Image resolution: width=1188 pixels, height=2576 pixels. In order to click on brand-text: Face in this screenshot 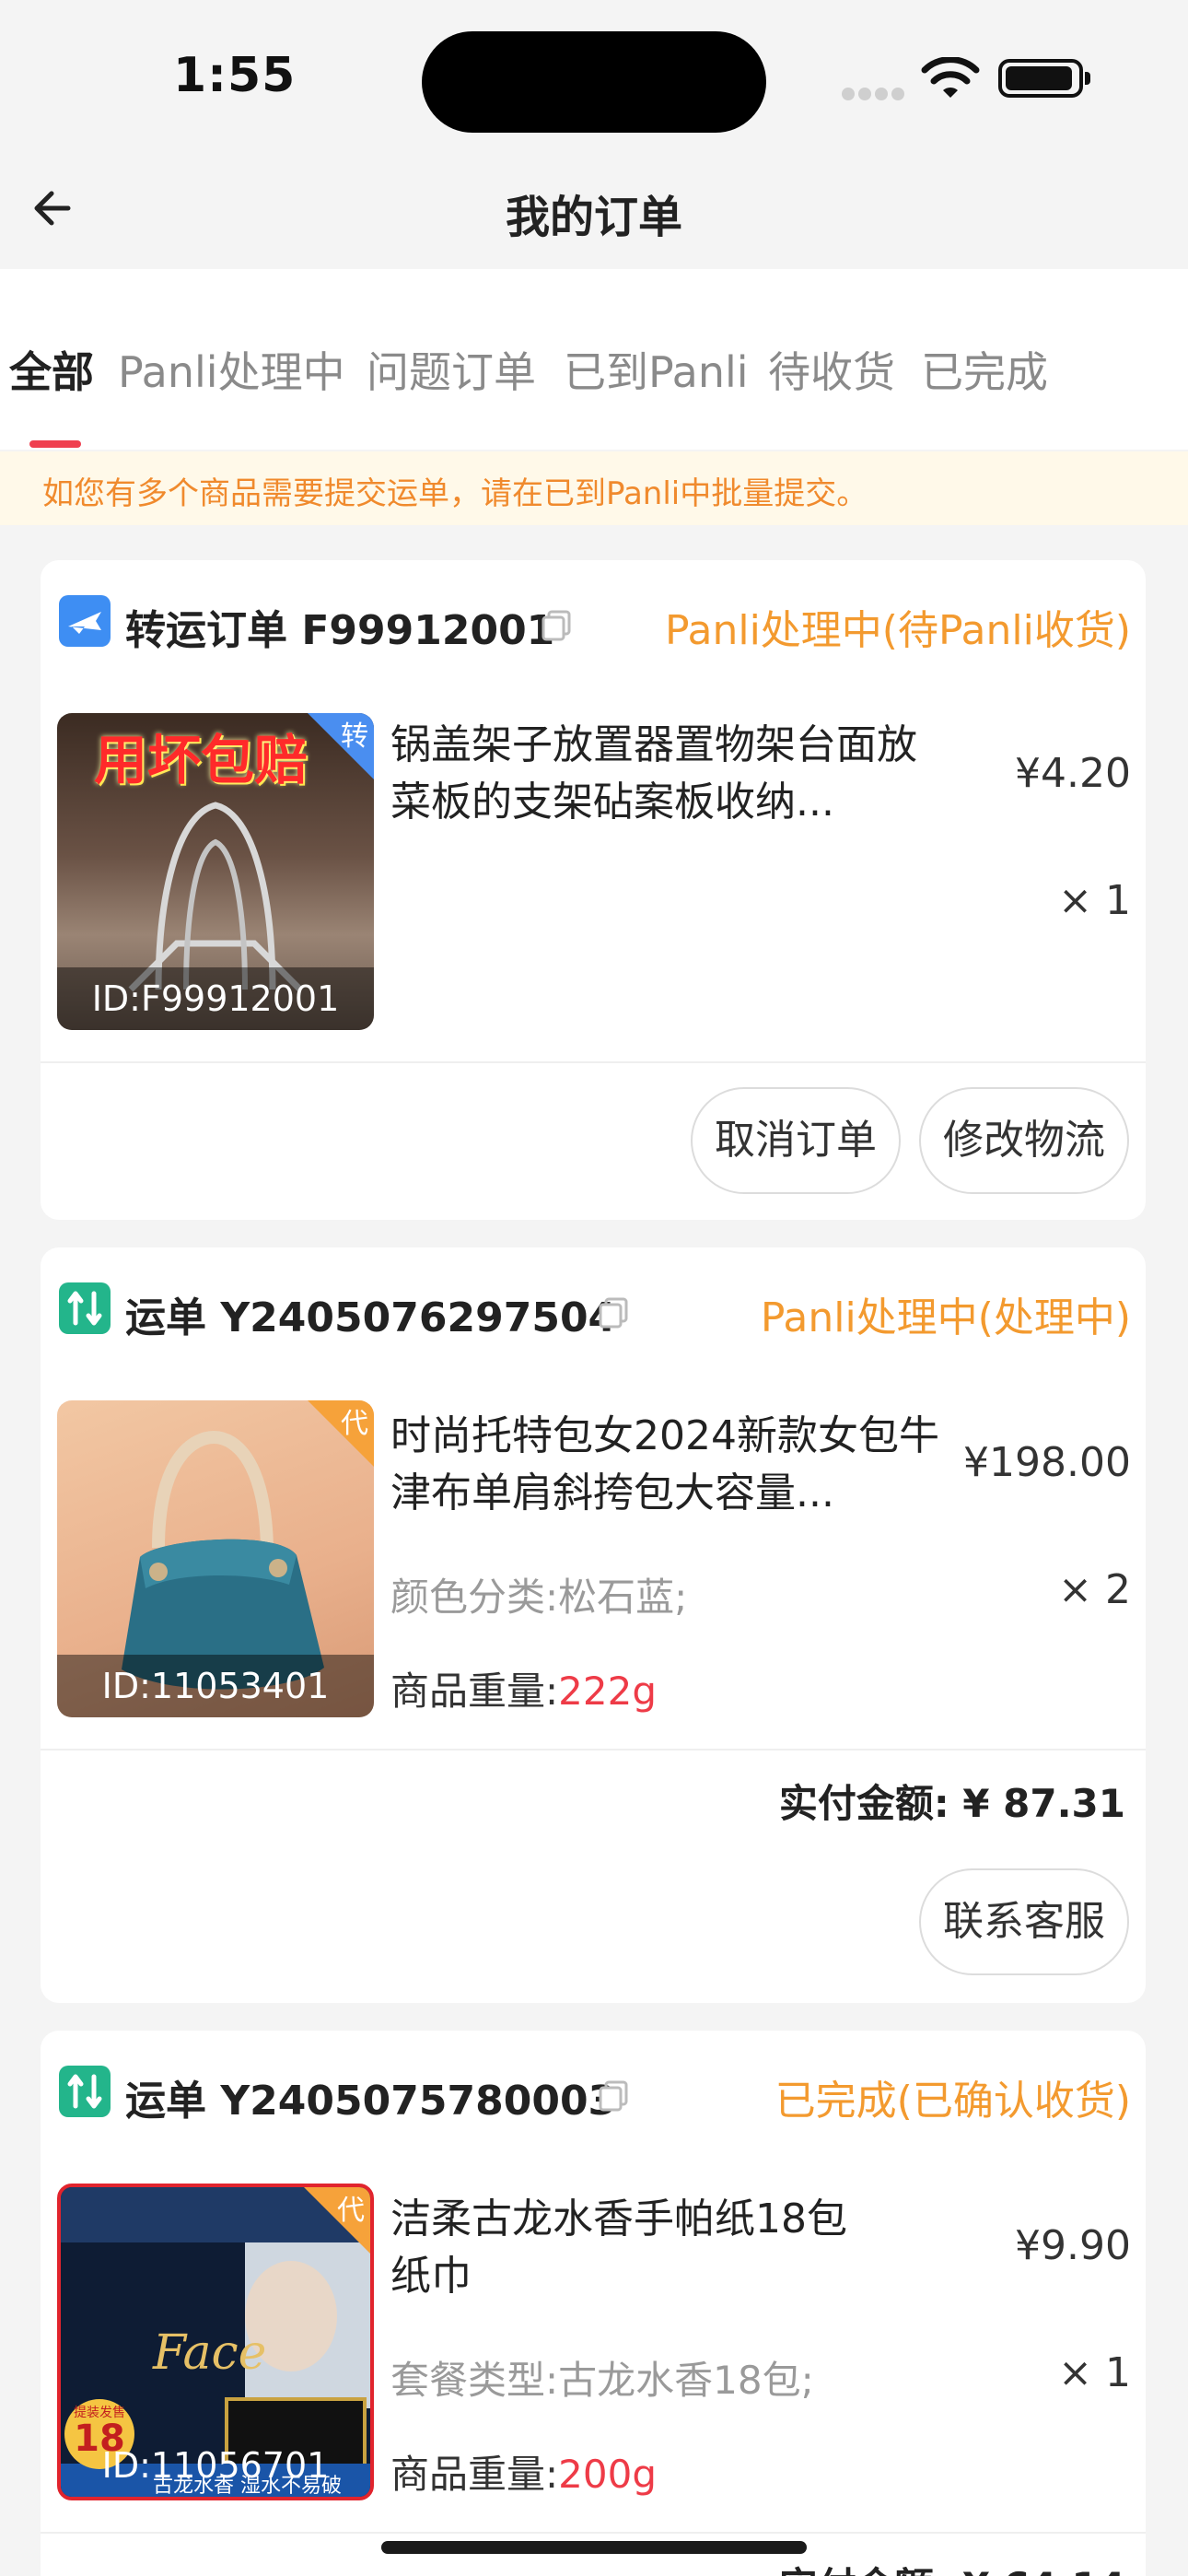, I will do `click(210, 2353)`.